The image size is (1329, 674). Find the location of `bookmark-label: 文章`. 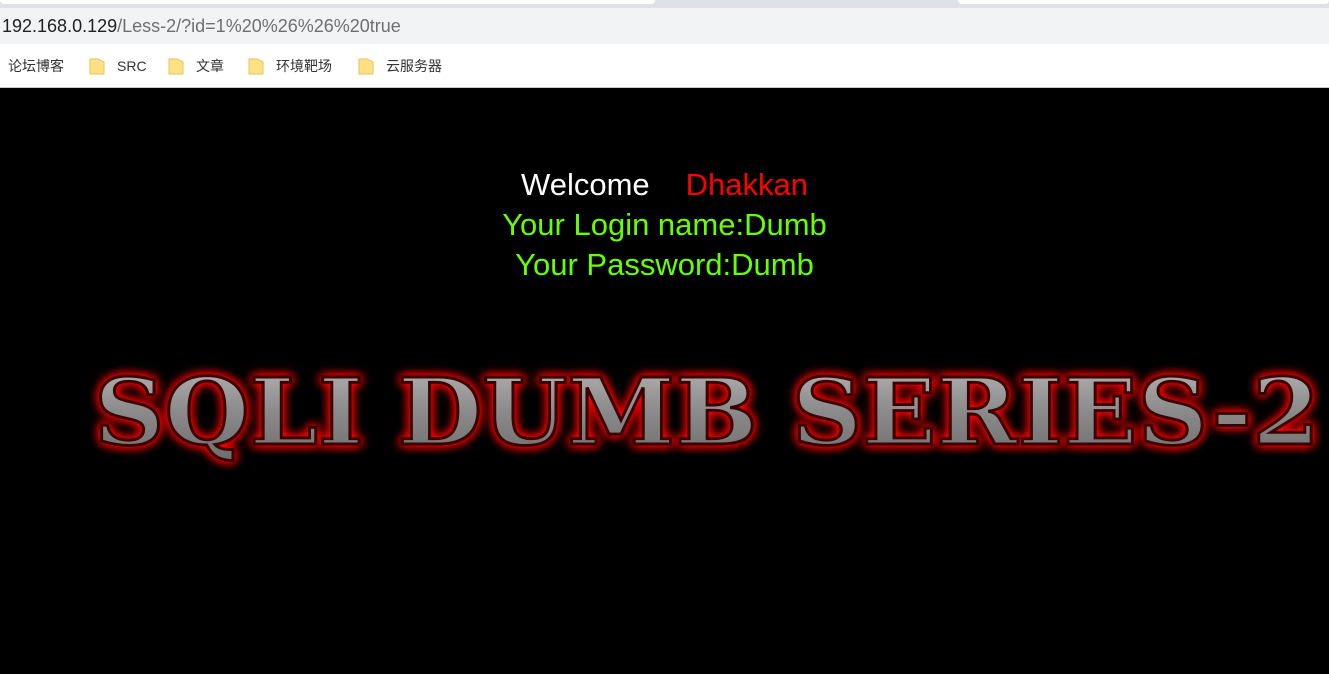

bookmark-label: 文章 is located at coordinates (210, 66).